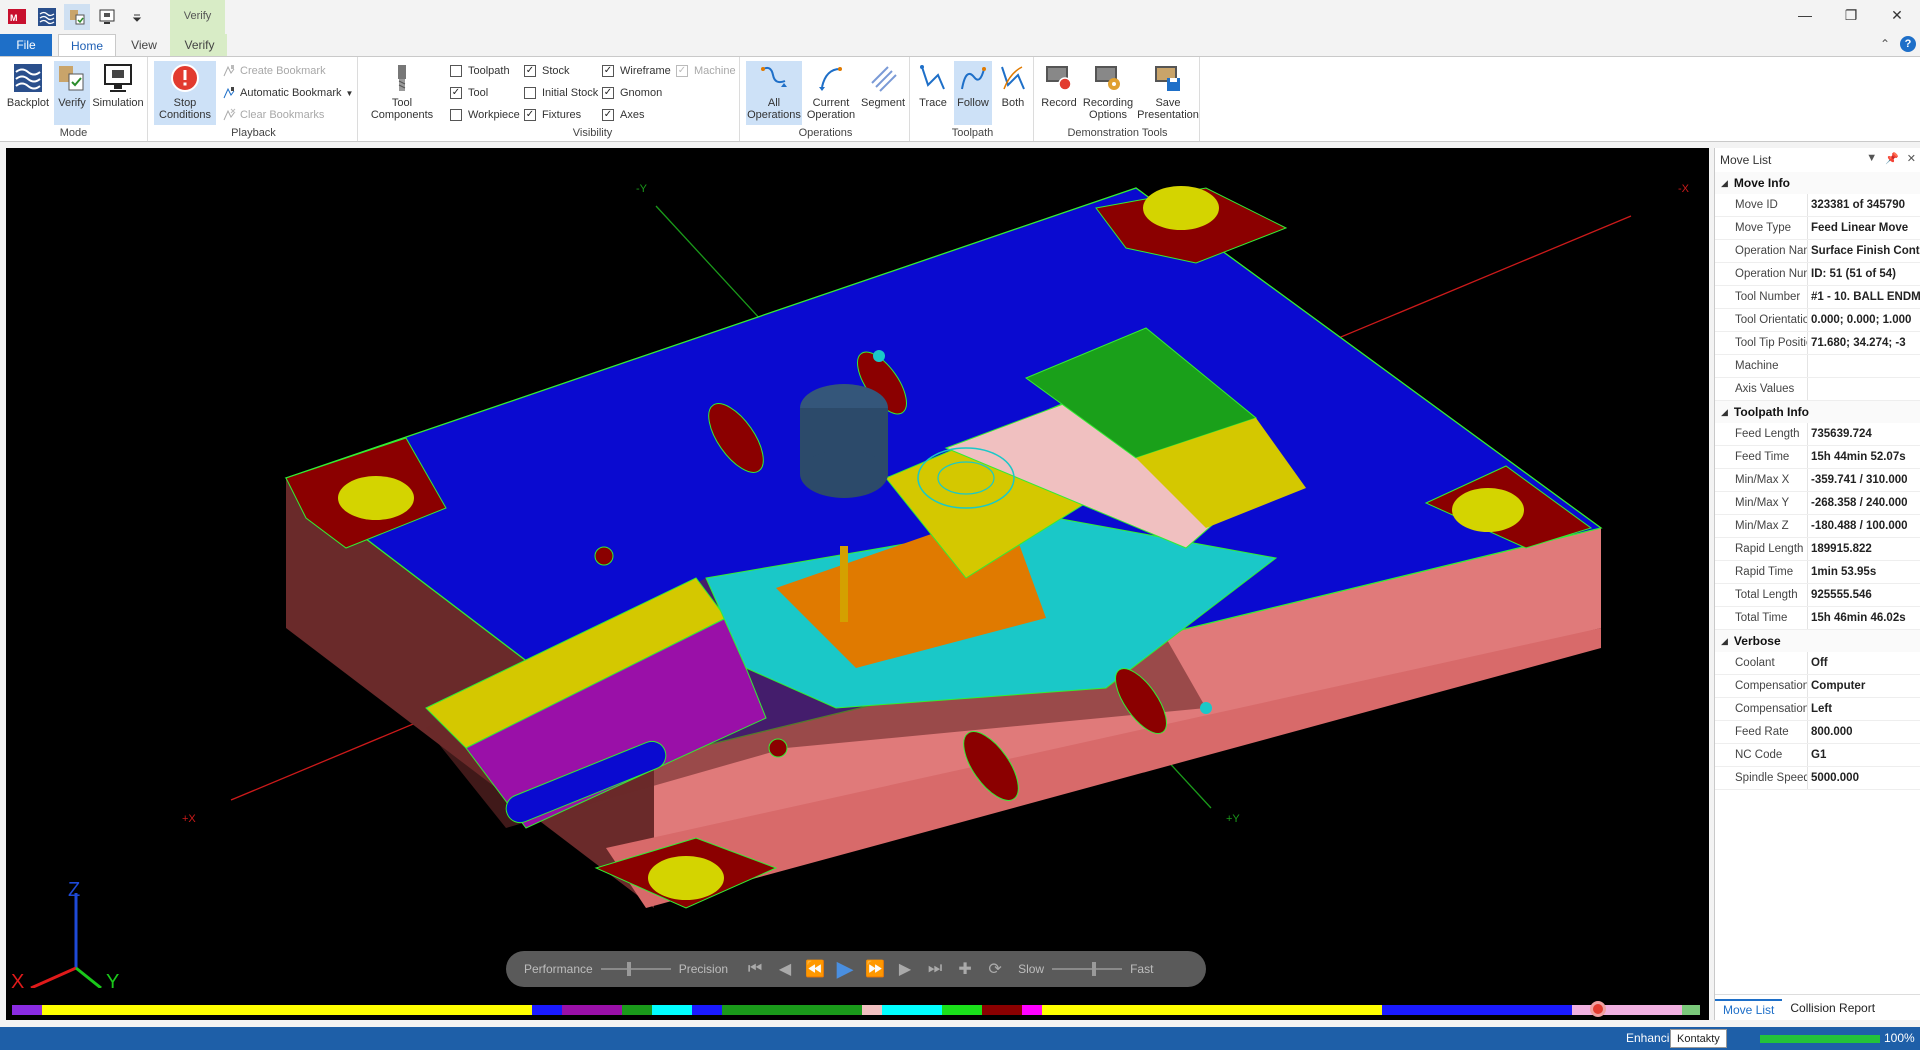 The width and height of the screenshot is (1920, 1050). What do you see at coordinates (1908, 44) in the screenshot?
I see `help-icon: ?` at bounding box center [1908, 44].